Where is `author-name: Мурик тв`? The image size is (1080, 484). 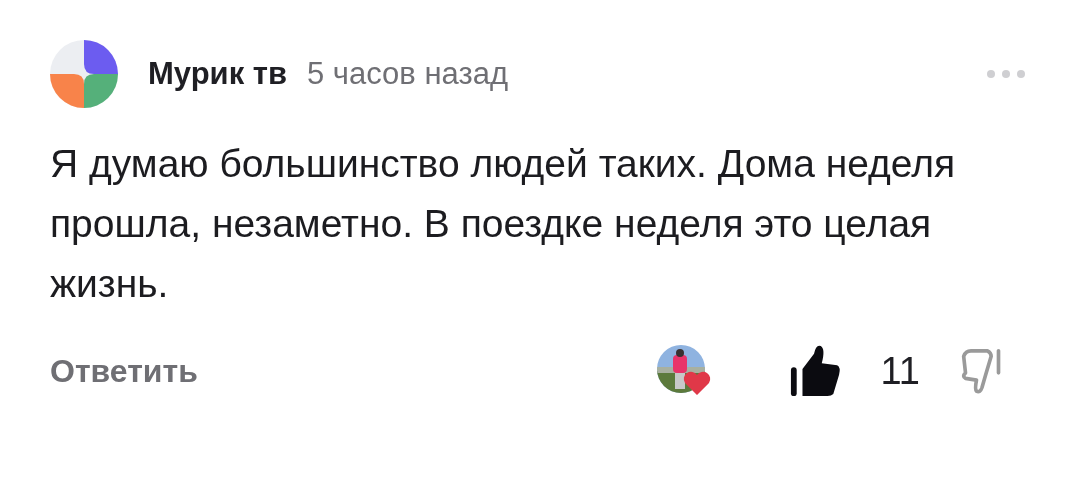
author-name: Мурик тв is located at coordinates (217, 74).